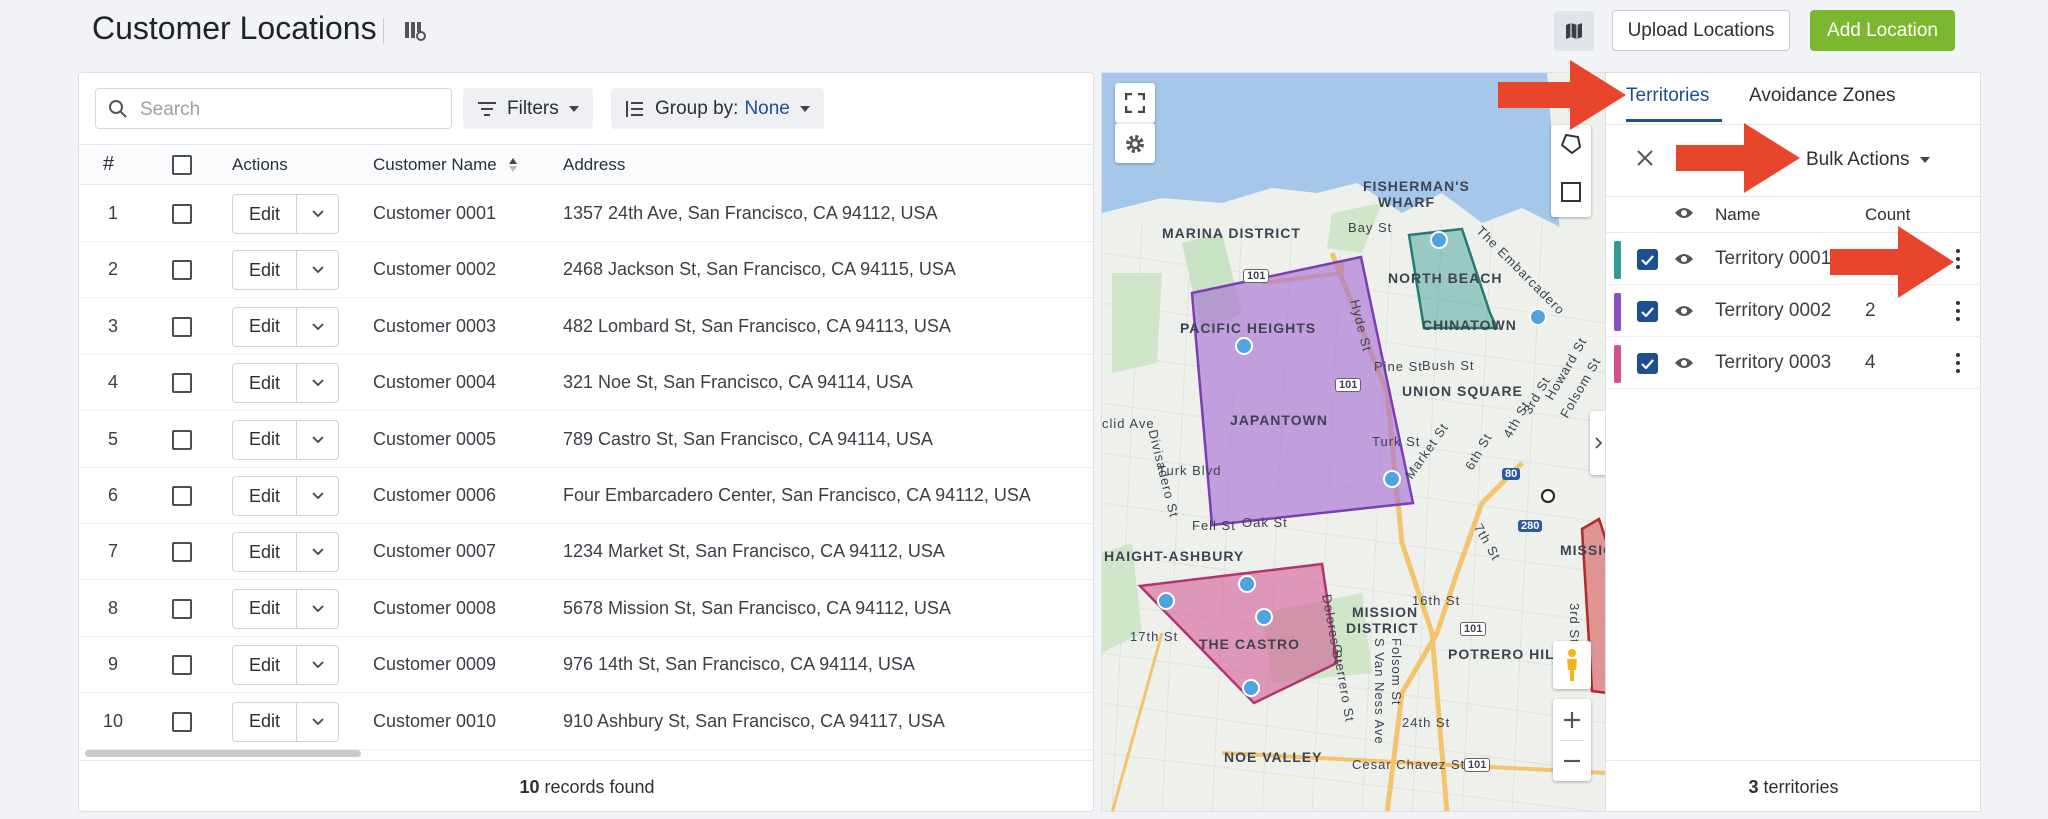 The height and width of the screenshot is (819, 2048). Describe the element at coordinates (1571, 144) in the screenshot. I see `polygon-draw-icon` at that location.